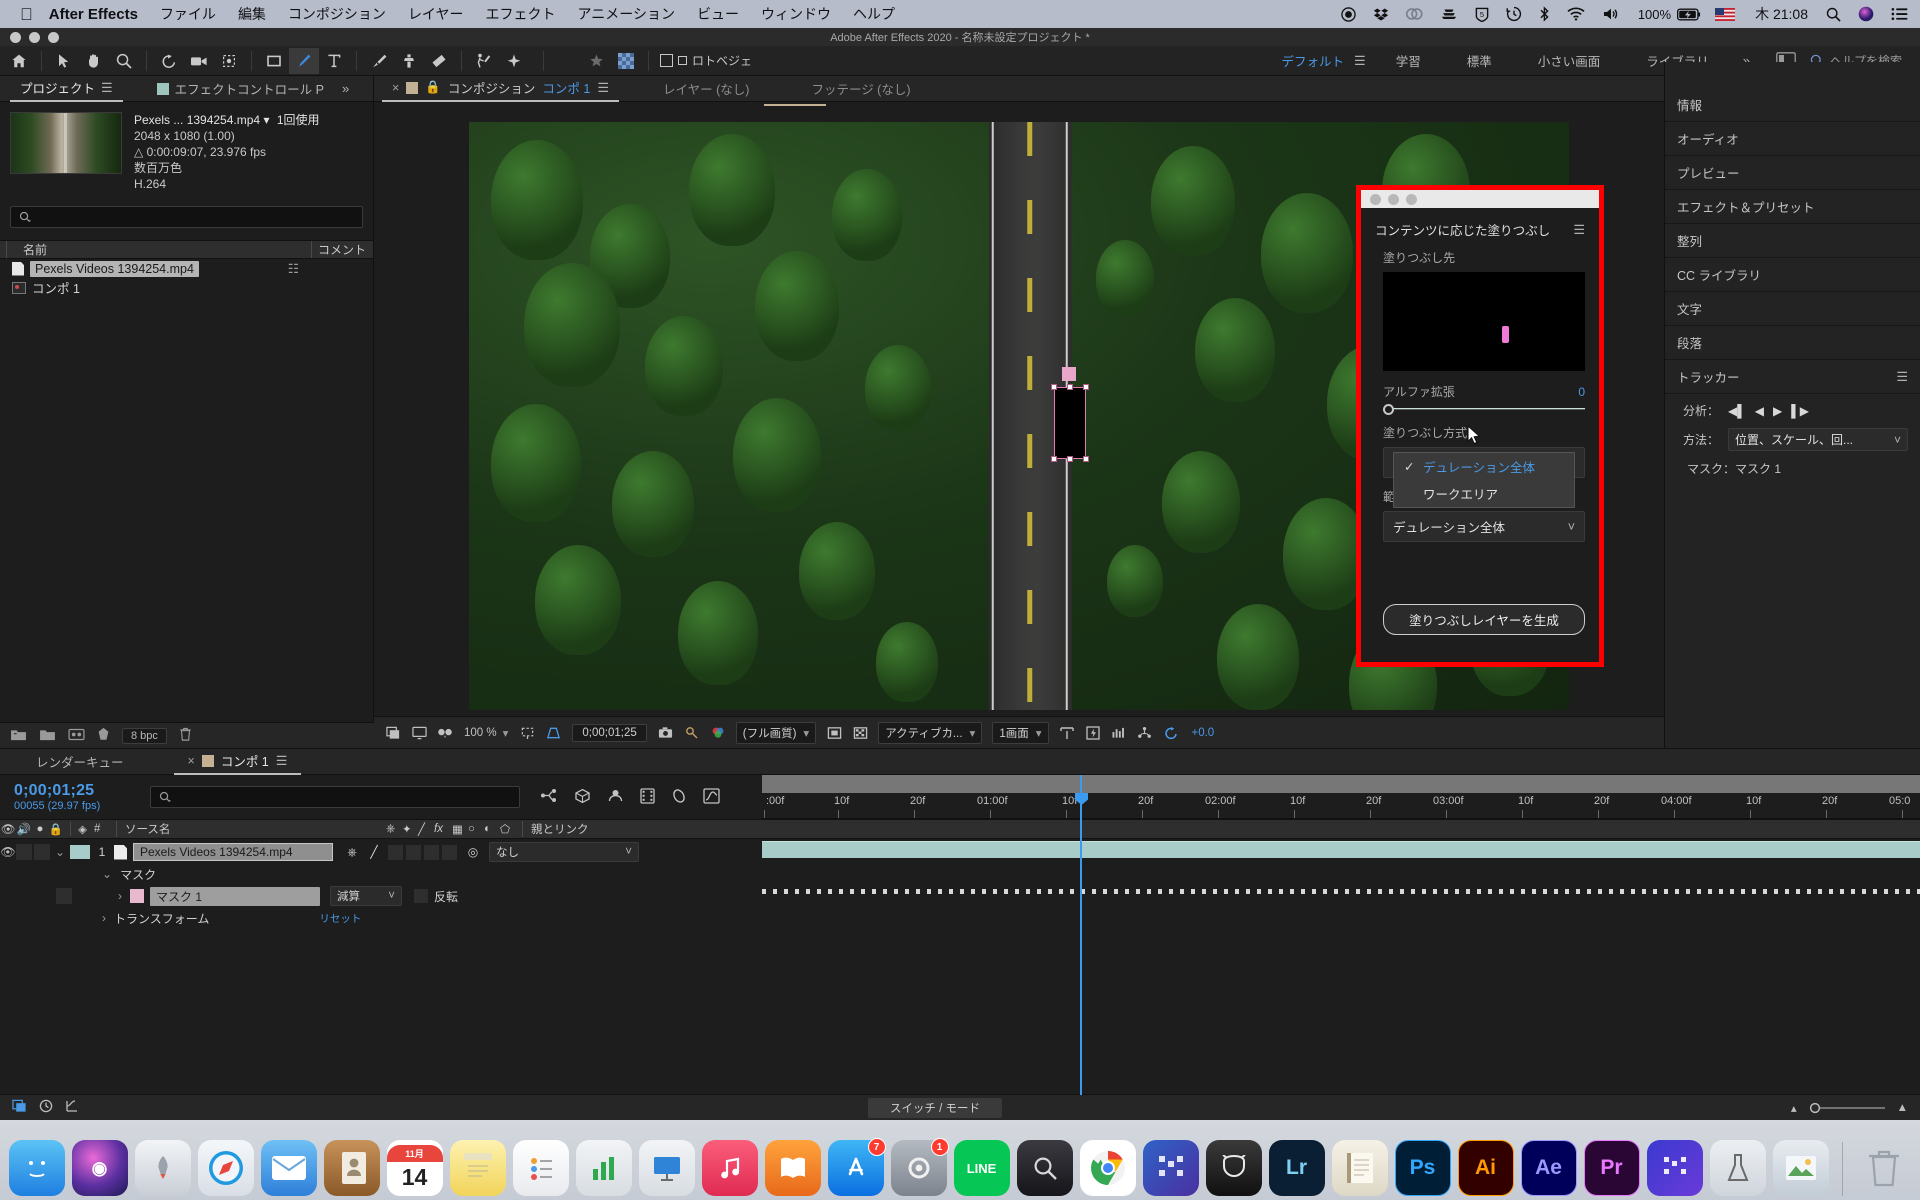  What do you see at coordinates (1514, 14) in the screenshot?
I see `time-machine-icon` at bounding box center [1514, 14].